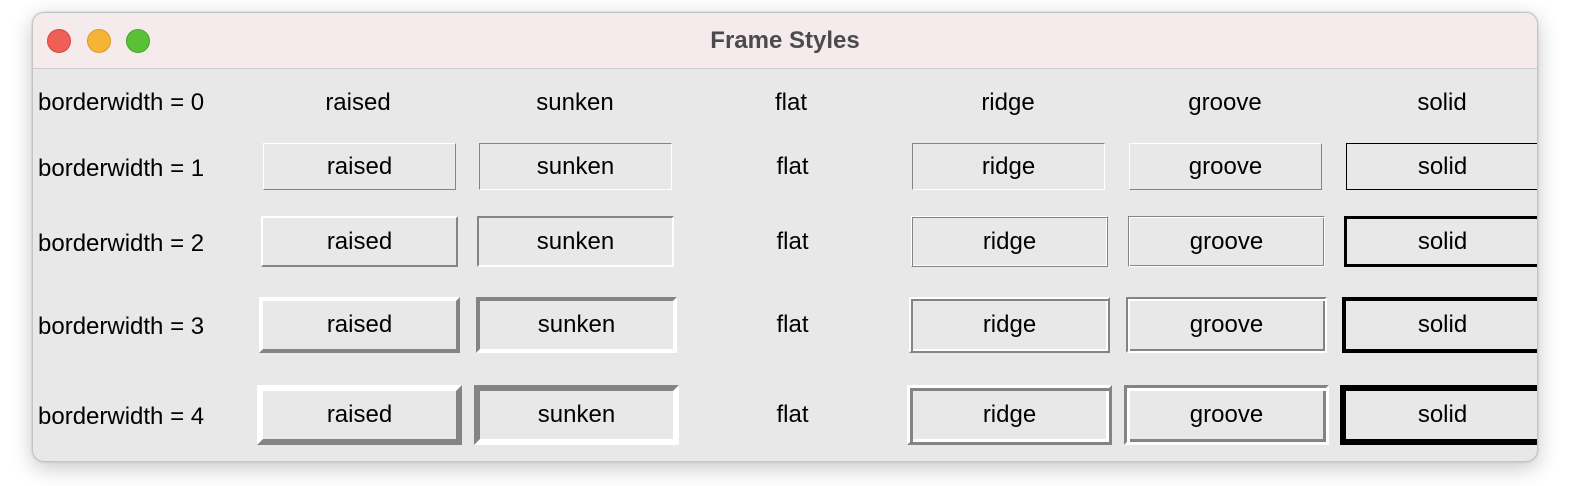 The image size is (1592, 486). I want to click on frame-groove-bw1: groove, so click(1225, 166).